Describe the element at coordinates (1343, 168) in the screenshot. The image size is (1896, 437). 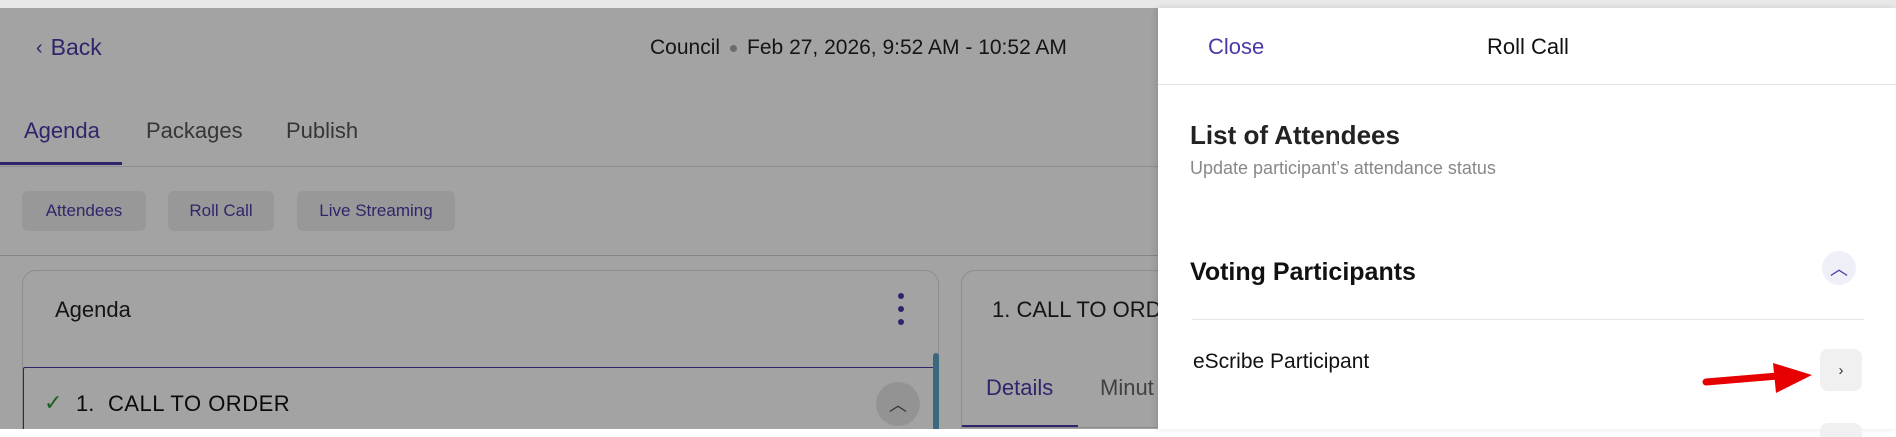
I see `attendees-section-subtitle: Update participant’s attendance status` at that location.